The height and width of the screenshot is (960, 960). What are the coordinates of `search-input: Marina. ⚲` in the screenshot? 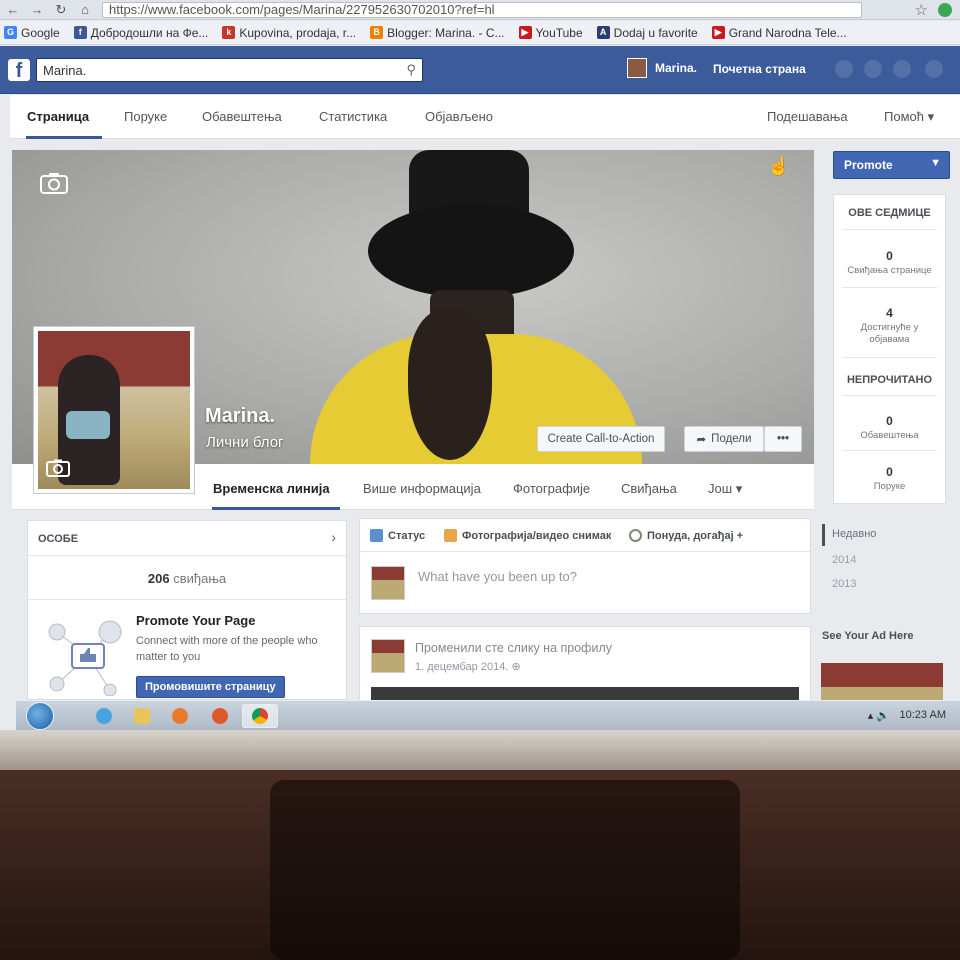 It's located at (229, 70).